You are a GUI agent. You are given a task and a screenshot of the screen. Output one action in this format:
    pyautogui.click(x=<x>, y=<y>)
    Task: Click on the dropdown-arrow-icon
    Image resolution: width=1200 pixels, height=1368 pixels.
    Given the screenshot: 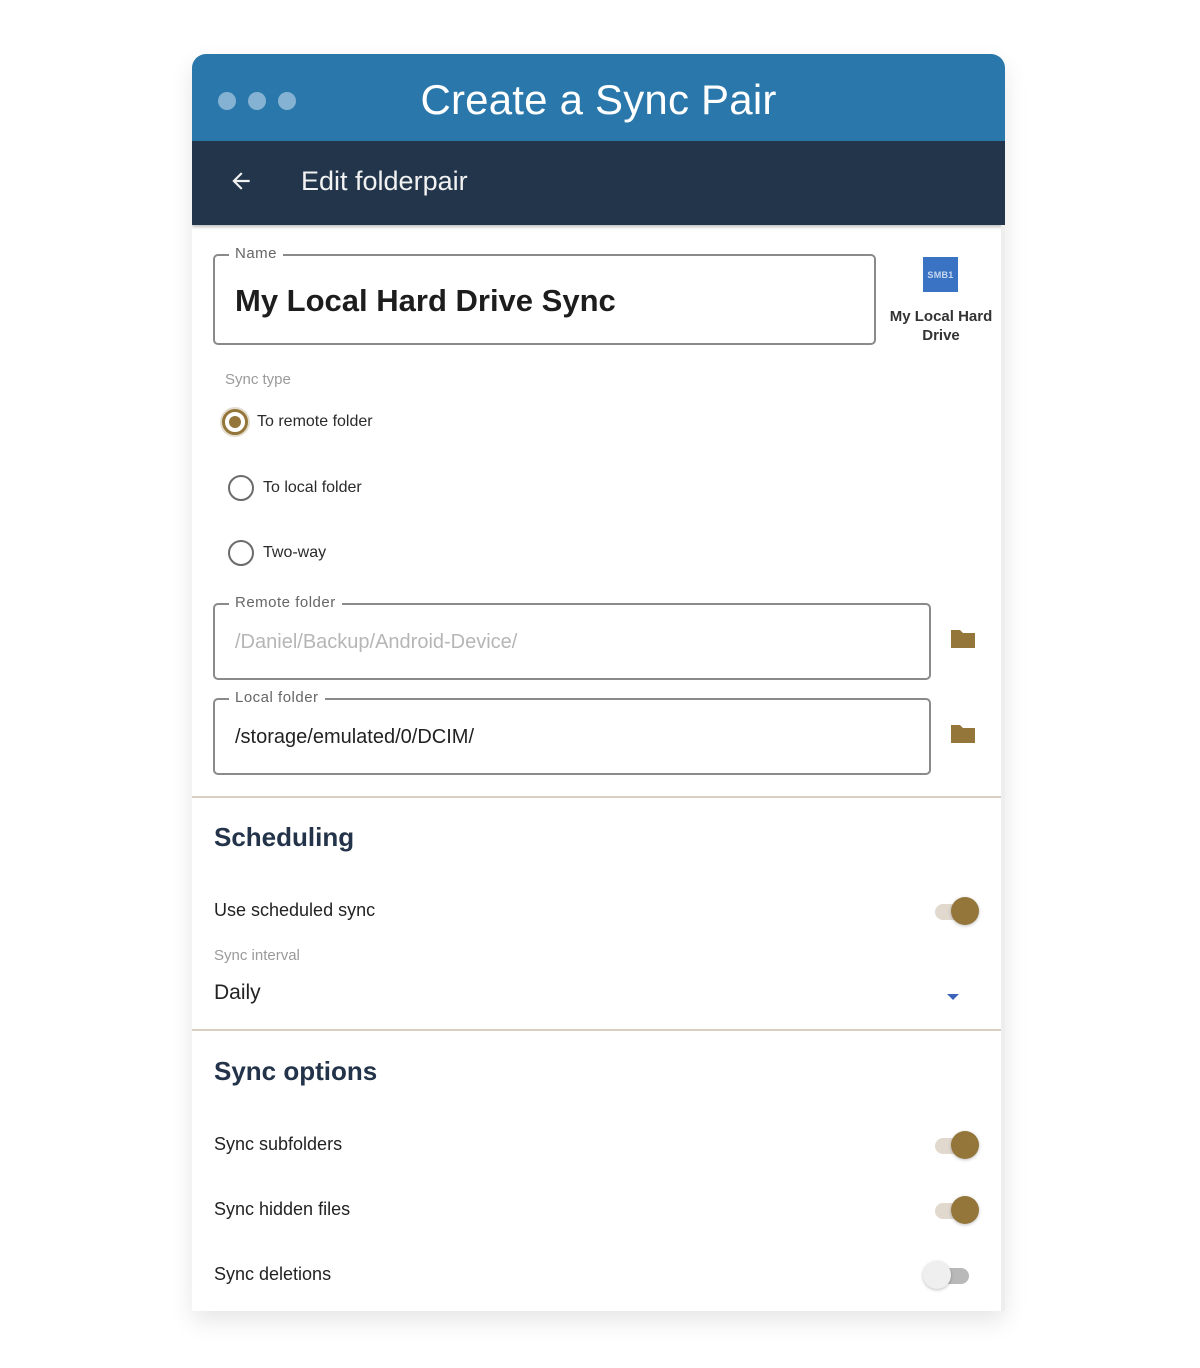 What is the action you would take?
    pyautogui.click(x=953, y=994)
    